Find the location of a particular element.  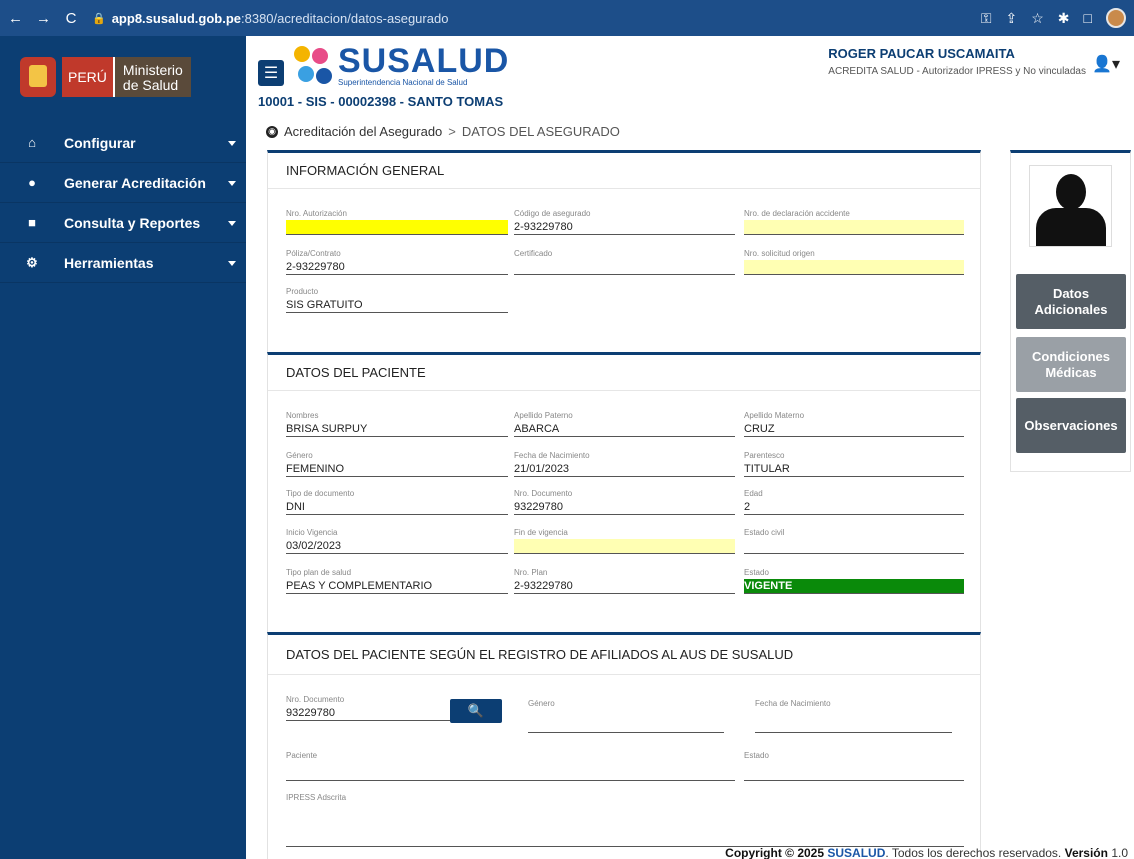

datos-adicionales-button: Datos Adicionales is located at coordinates (1071, 301).